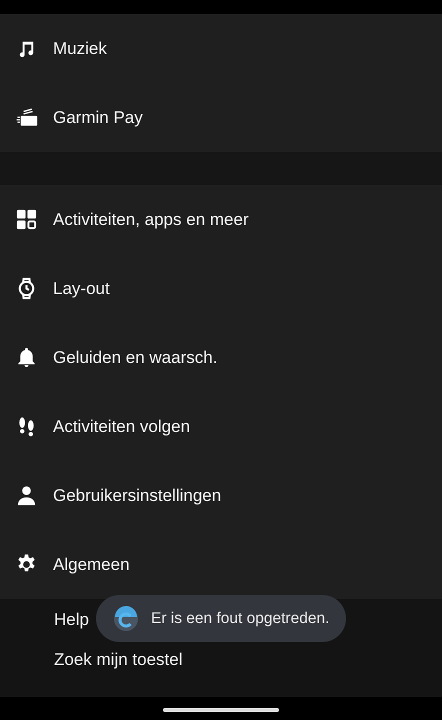 Image resolution: width=442 pixels, height=720 pixels. I want to click on menu-item: Garmin Pay, so click(221, 117).